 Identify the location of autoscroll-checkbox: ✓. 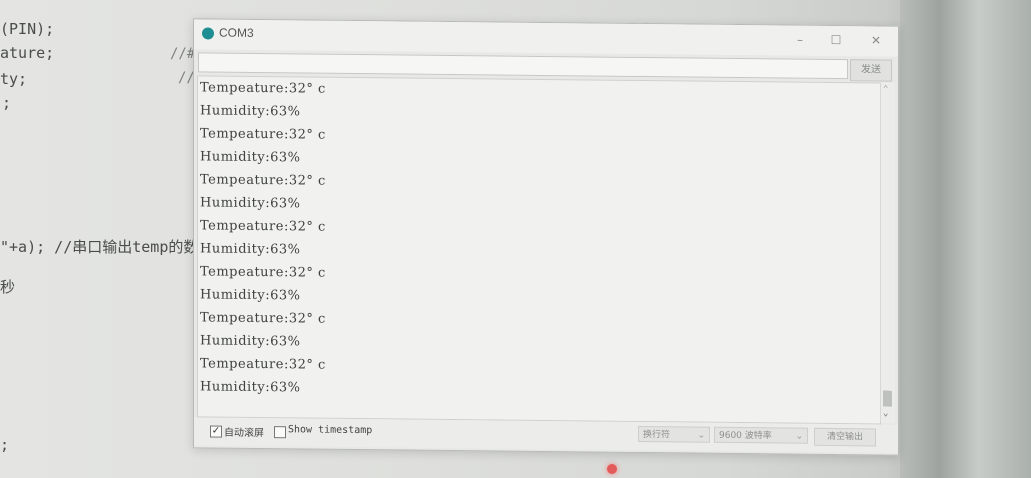
(216, 431).